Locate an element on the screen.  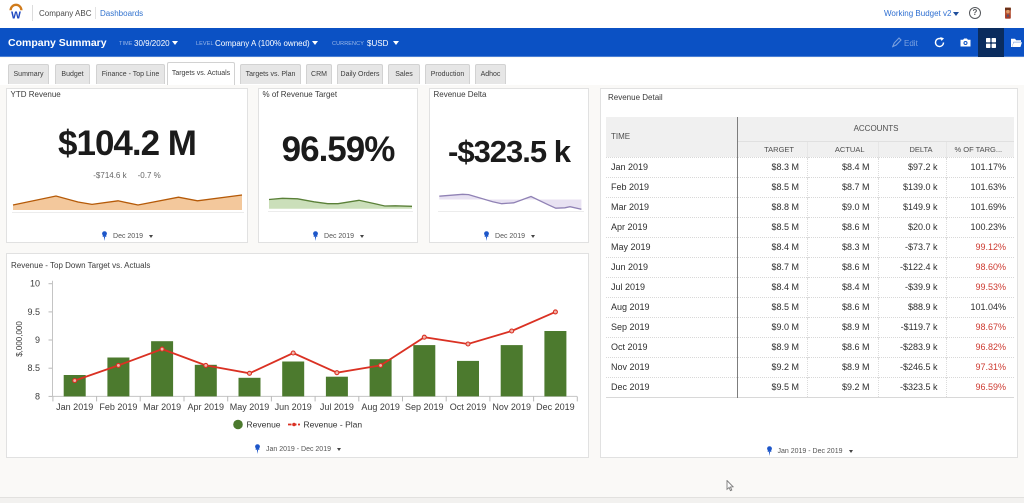
svg-text: 9.5 is located at coordinates (33, 312).